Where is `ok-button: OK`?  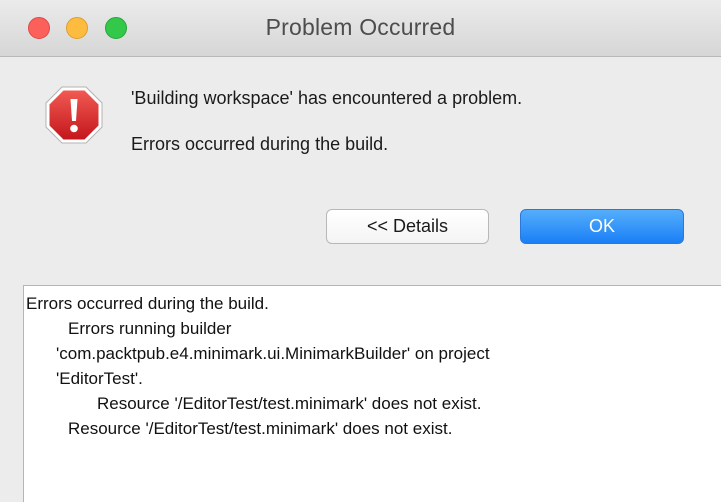
ok-button: OK is located at coordinates (602, 226).